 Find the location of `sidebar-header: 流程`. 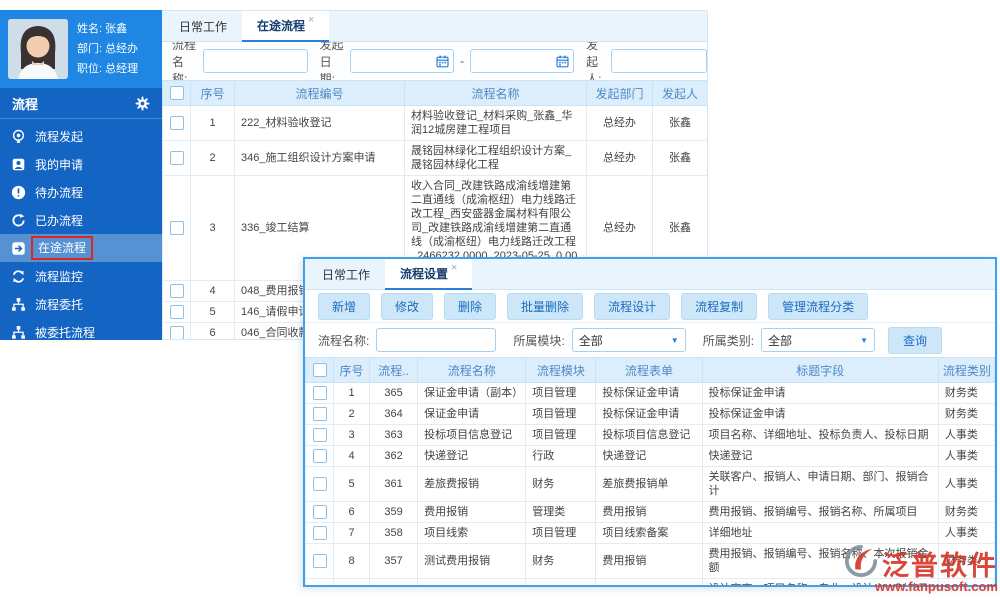

sidebar-header: 流程 is located at coordinates (81, 103).